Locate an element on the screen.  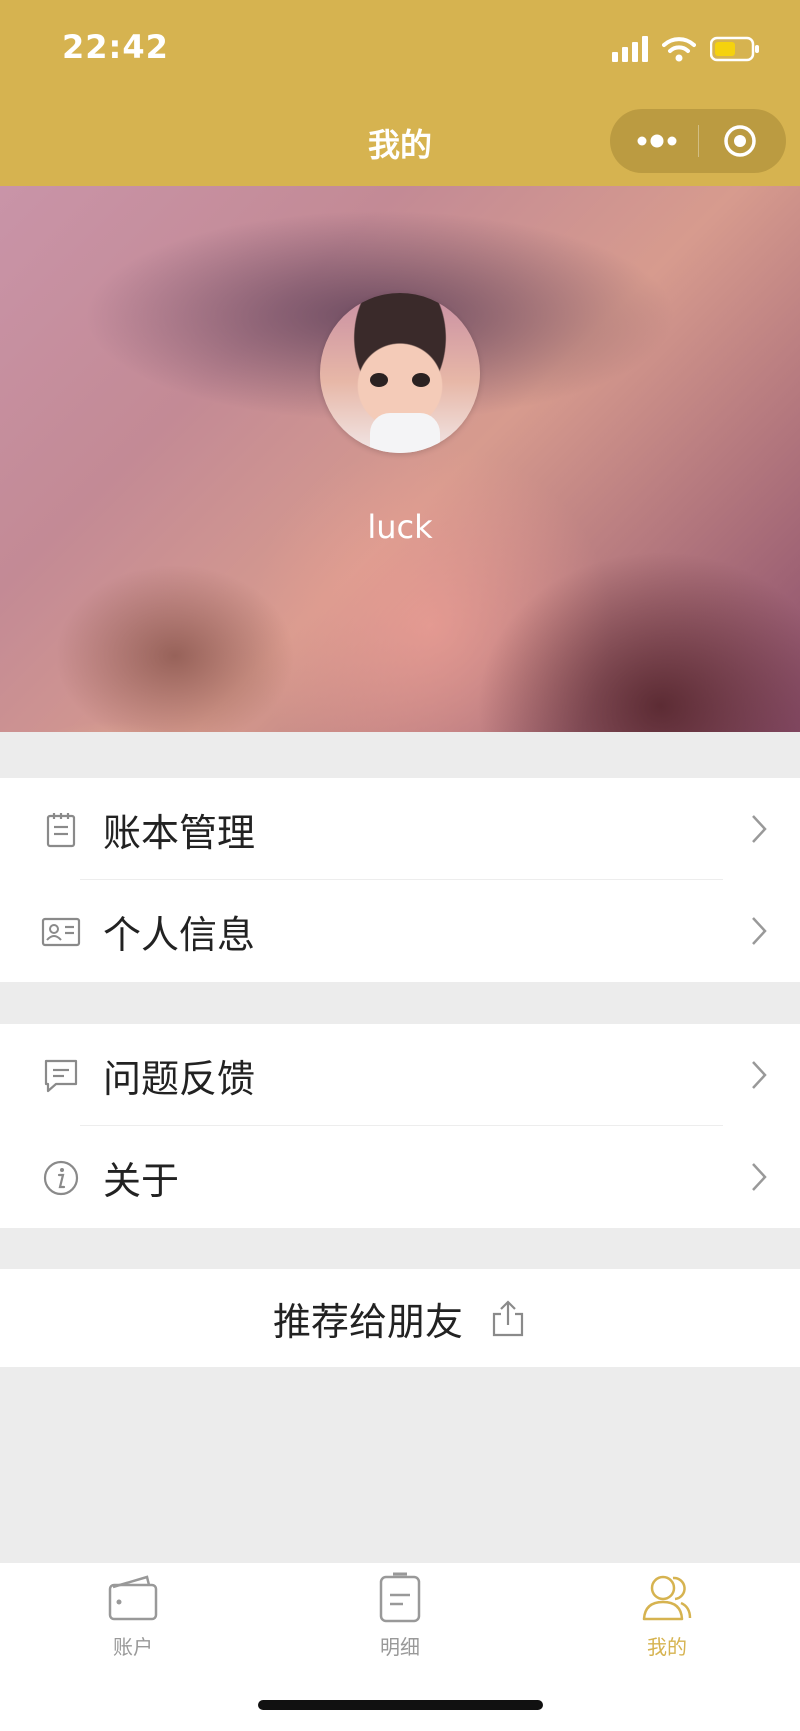
username: luck is located at coordinates (400, 527).